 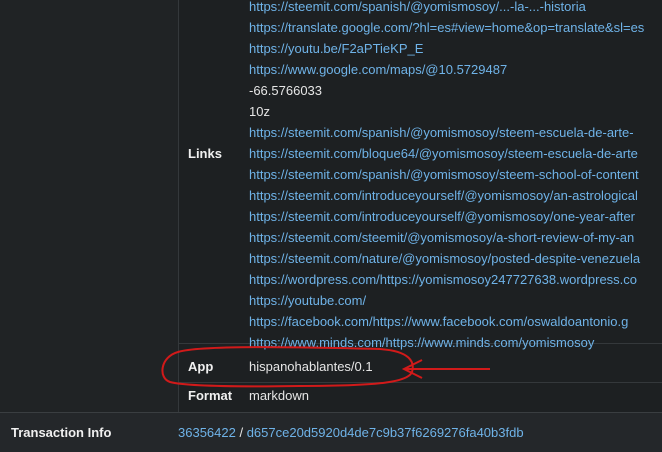 I want to click on annotation-ellipse, so click(x=287, y=367).